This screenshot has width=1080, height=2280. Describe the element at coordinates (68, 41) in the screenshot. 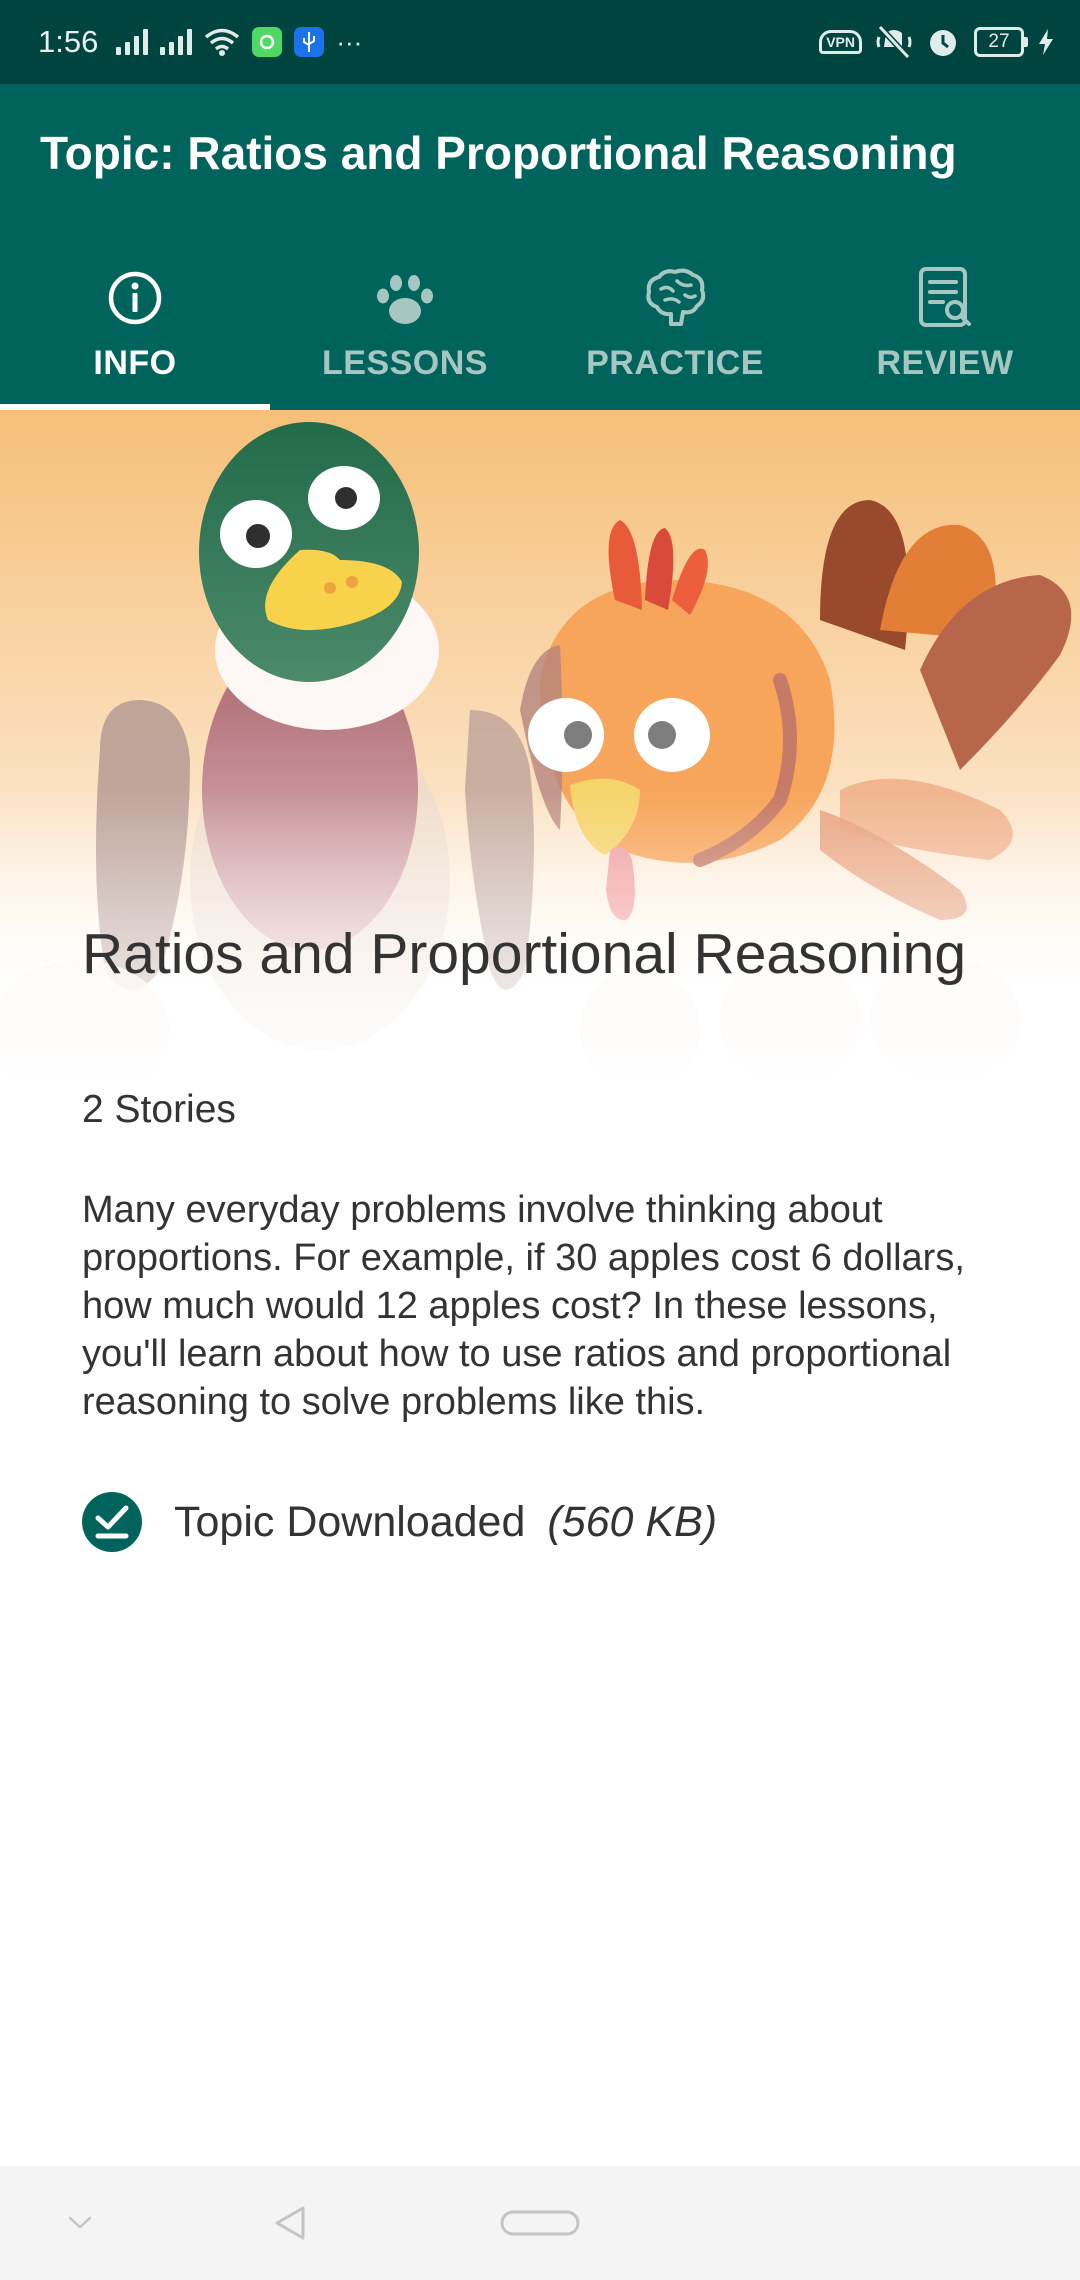

I see `status-time: 1:56` at that location.